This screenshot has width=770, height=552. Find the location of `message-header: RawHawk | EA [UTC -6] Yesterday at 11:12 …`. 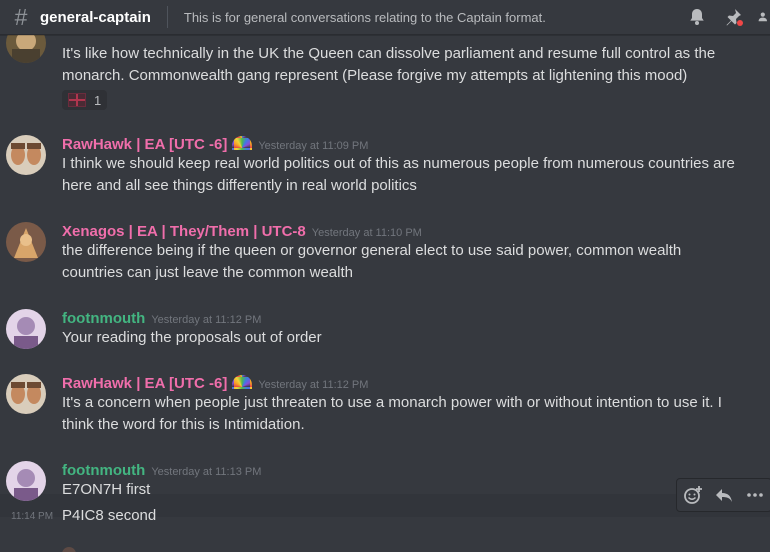

message-header: RawHawk | EA [UTC -6] Yesterday at 11:12 … is located at coordinates (215, 384).